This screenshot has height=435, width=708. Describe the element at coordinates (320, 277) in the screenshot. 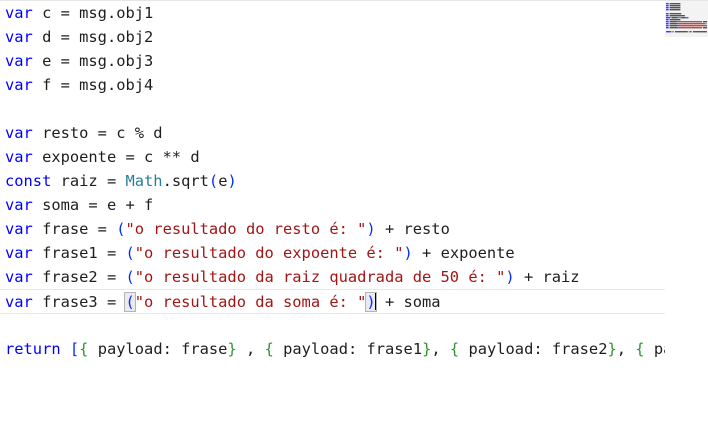

I see `code-token: "o resultado da raiz quadrada de 50 é: "` at that location.